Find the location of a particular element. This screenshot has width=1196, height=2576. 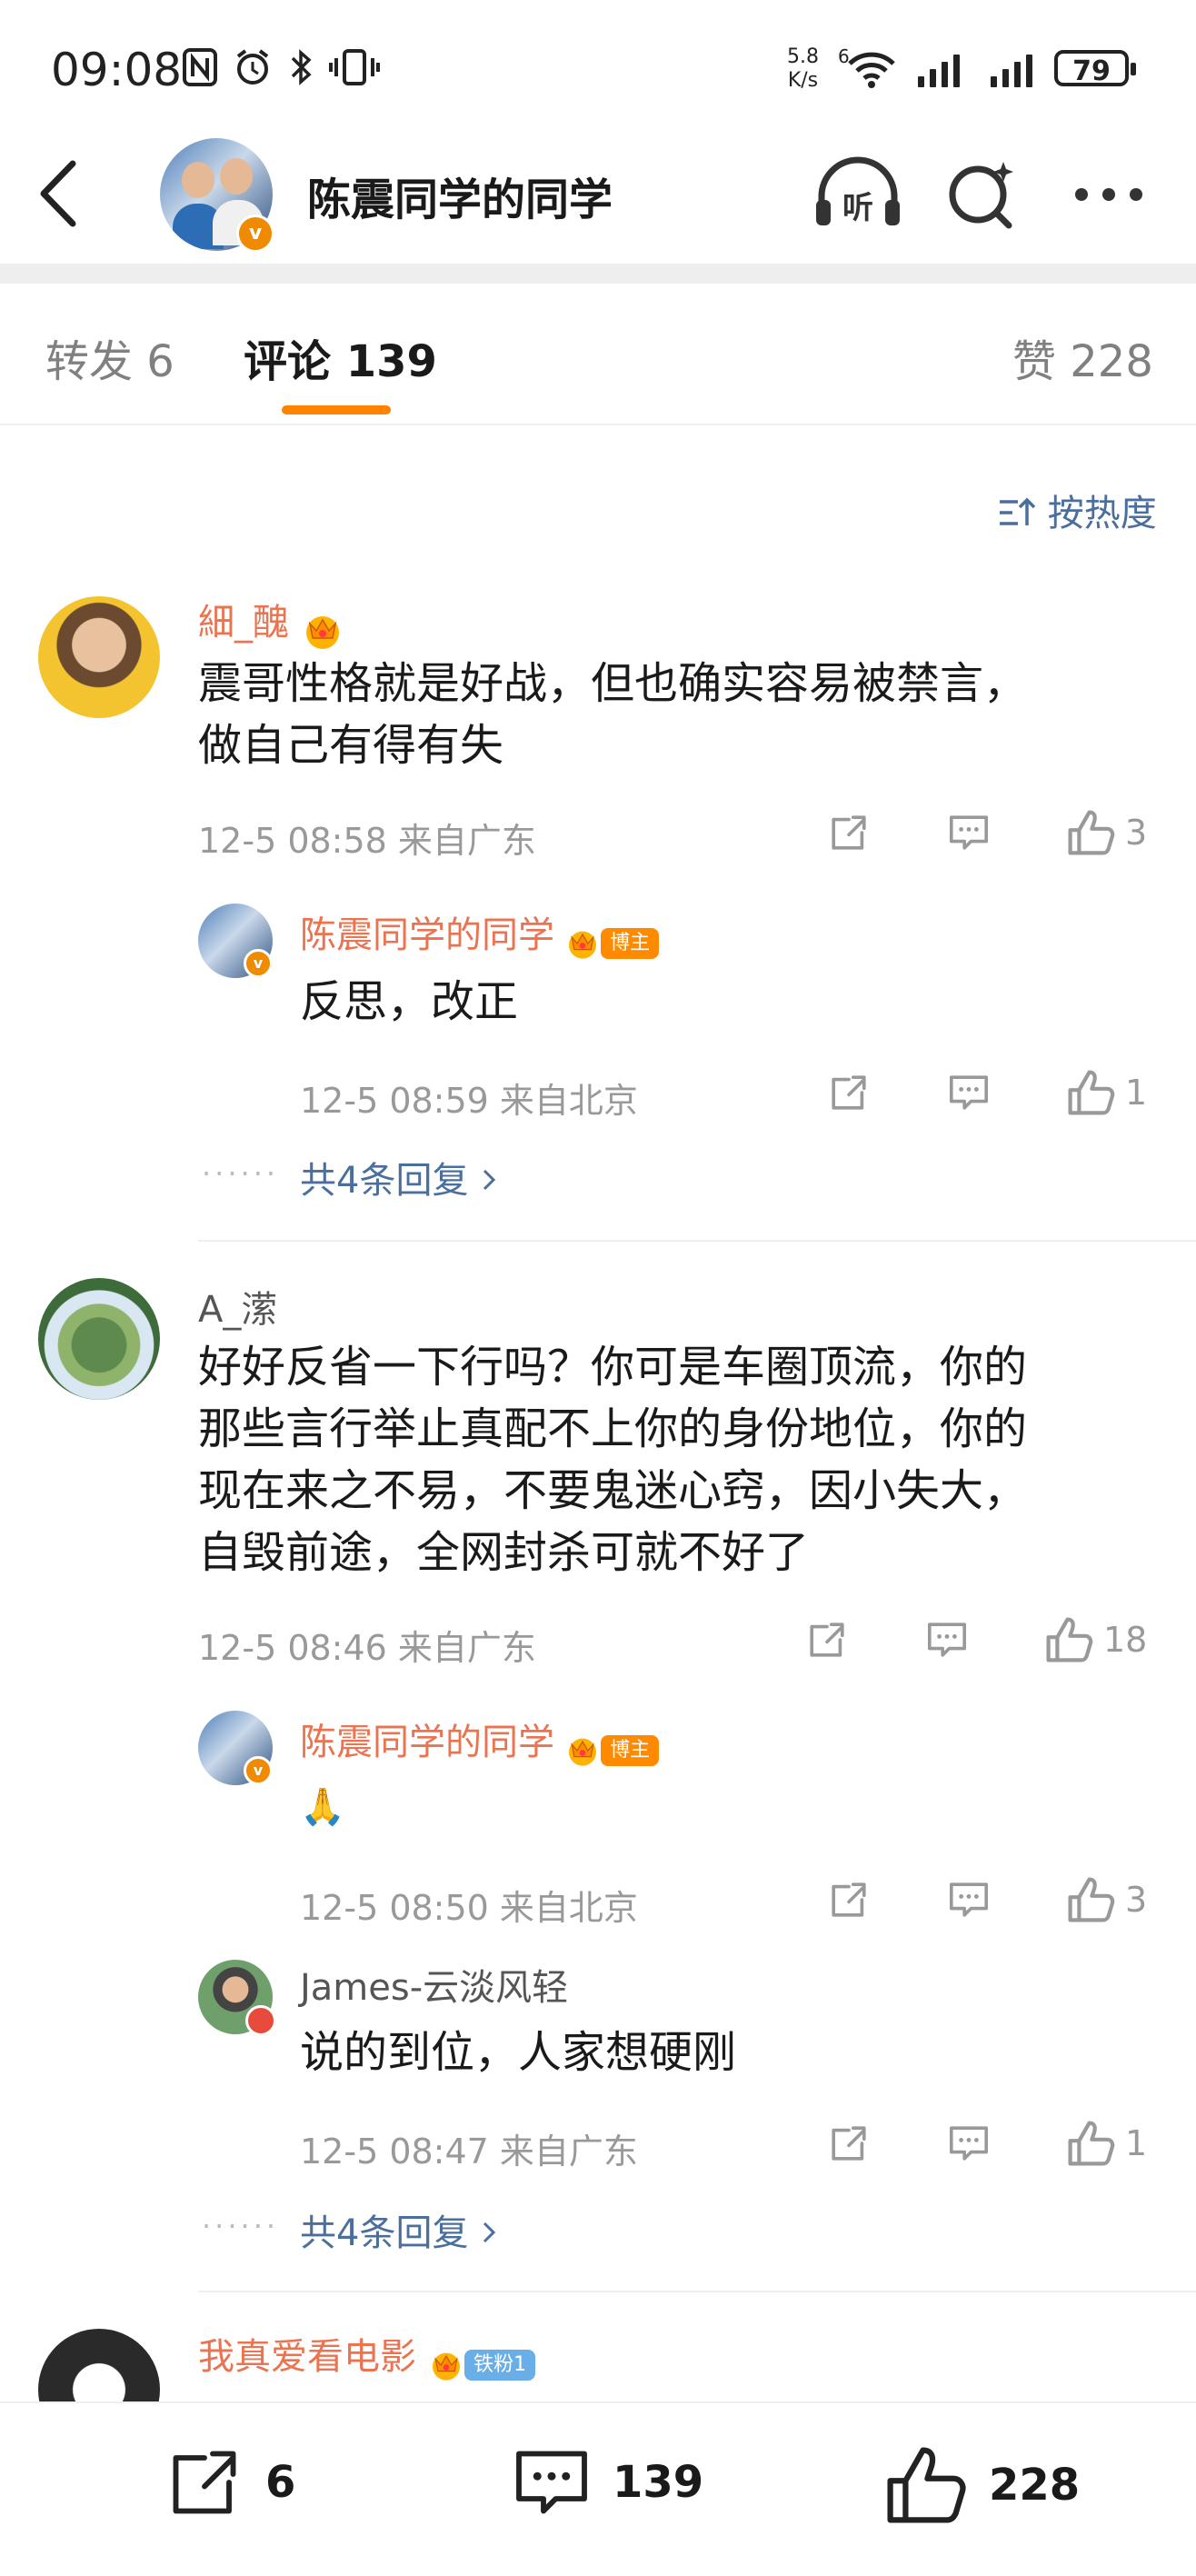

search-button is located at coordinates (984, 198).